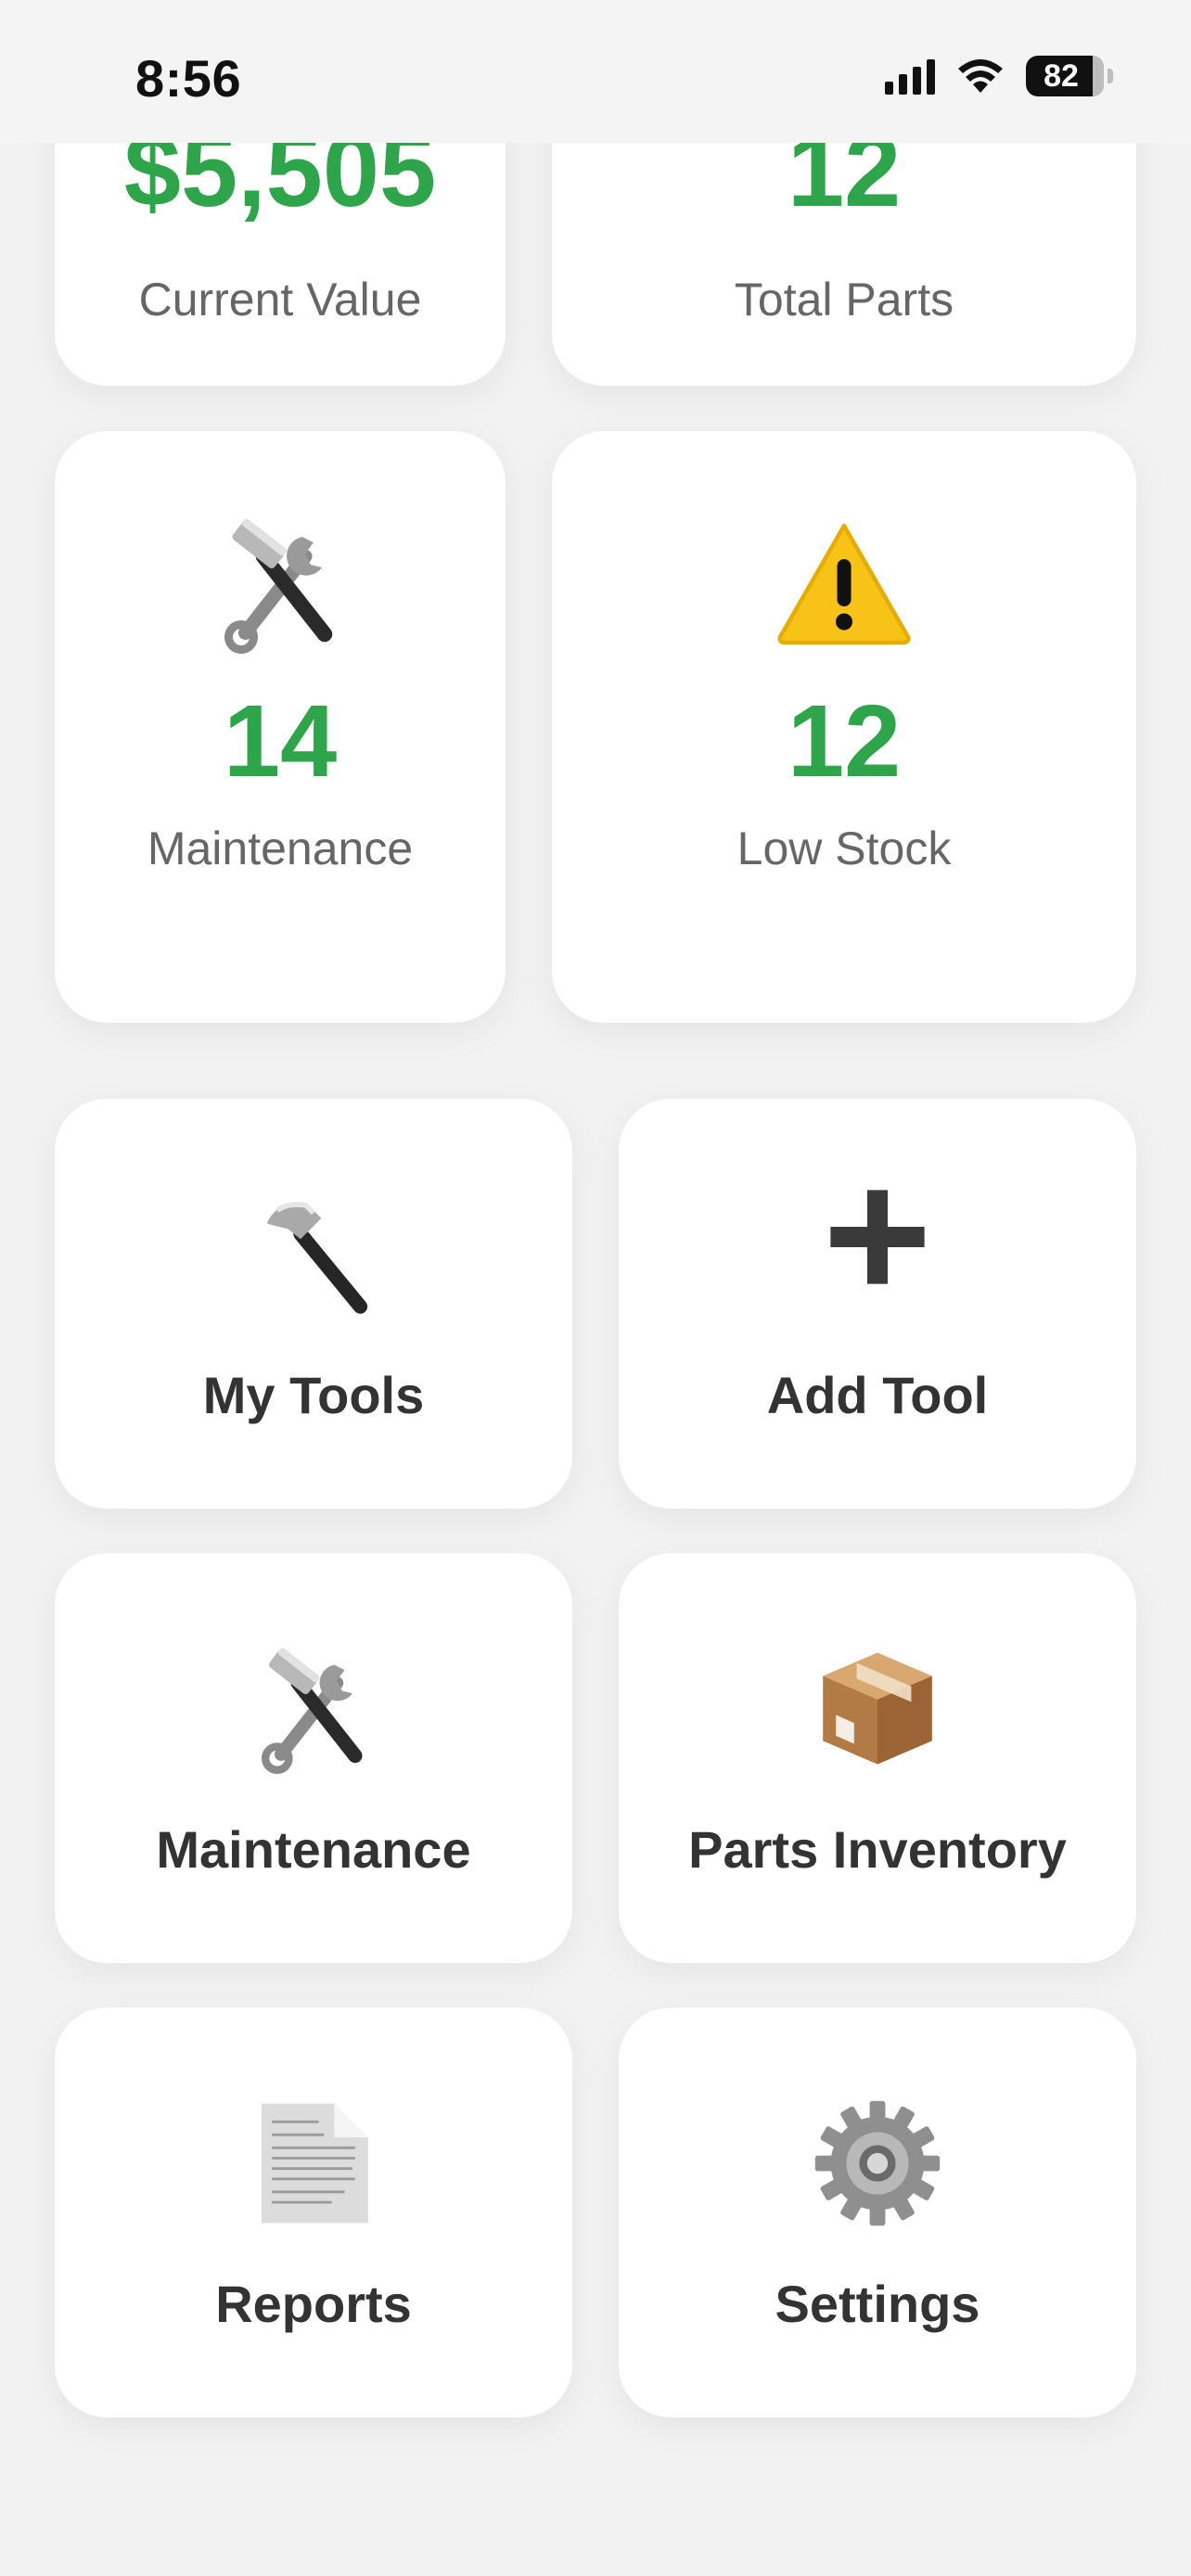 This screenshot has height=2576, width=1191. What do you see at coordinates (910, 76) in the screenshot?
I see `cellular-signal-icon` at bounding box center [910, 76].